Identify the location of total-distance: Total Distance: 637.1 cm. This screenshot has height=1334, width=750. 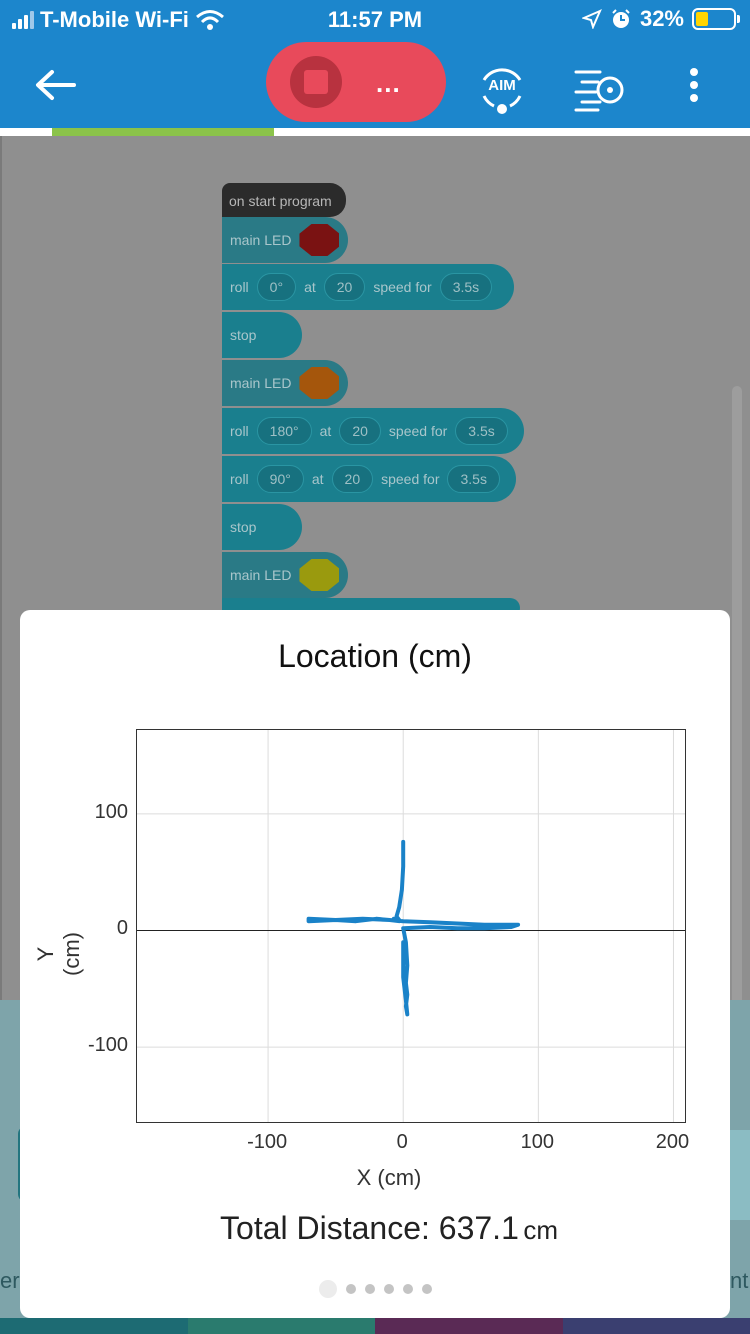
(385, 1228).